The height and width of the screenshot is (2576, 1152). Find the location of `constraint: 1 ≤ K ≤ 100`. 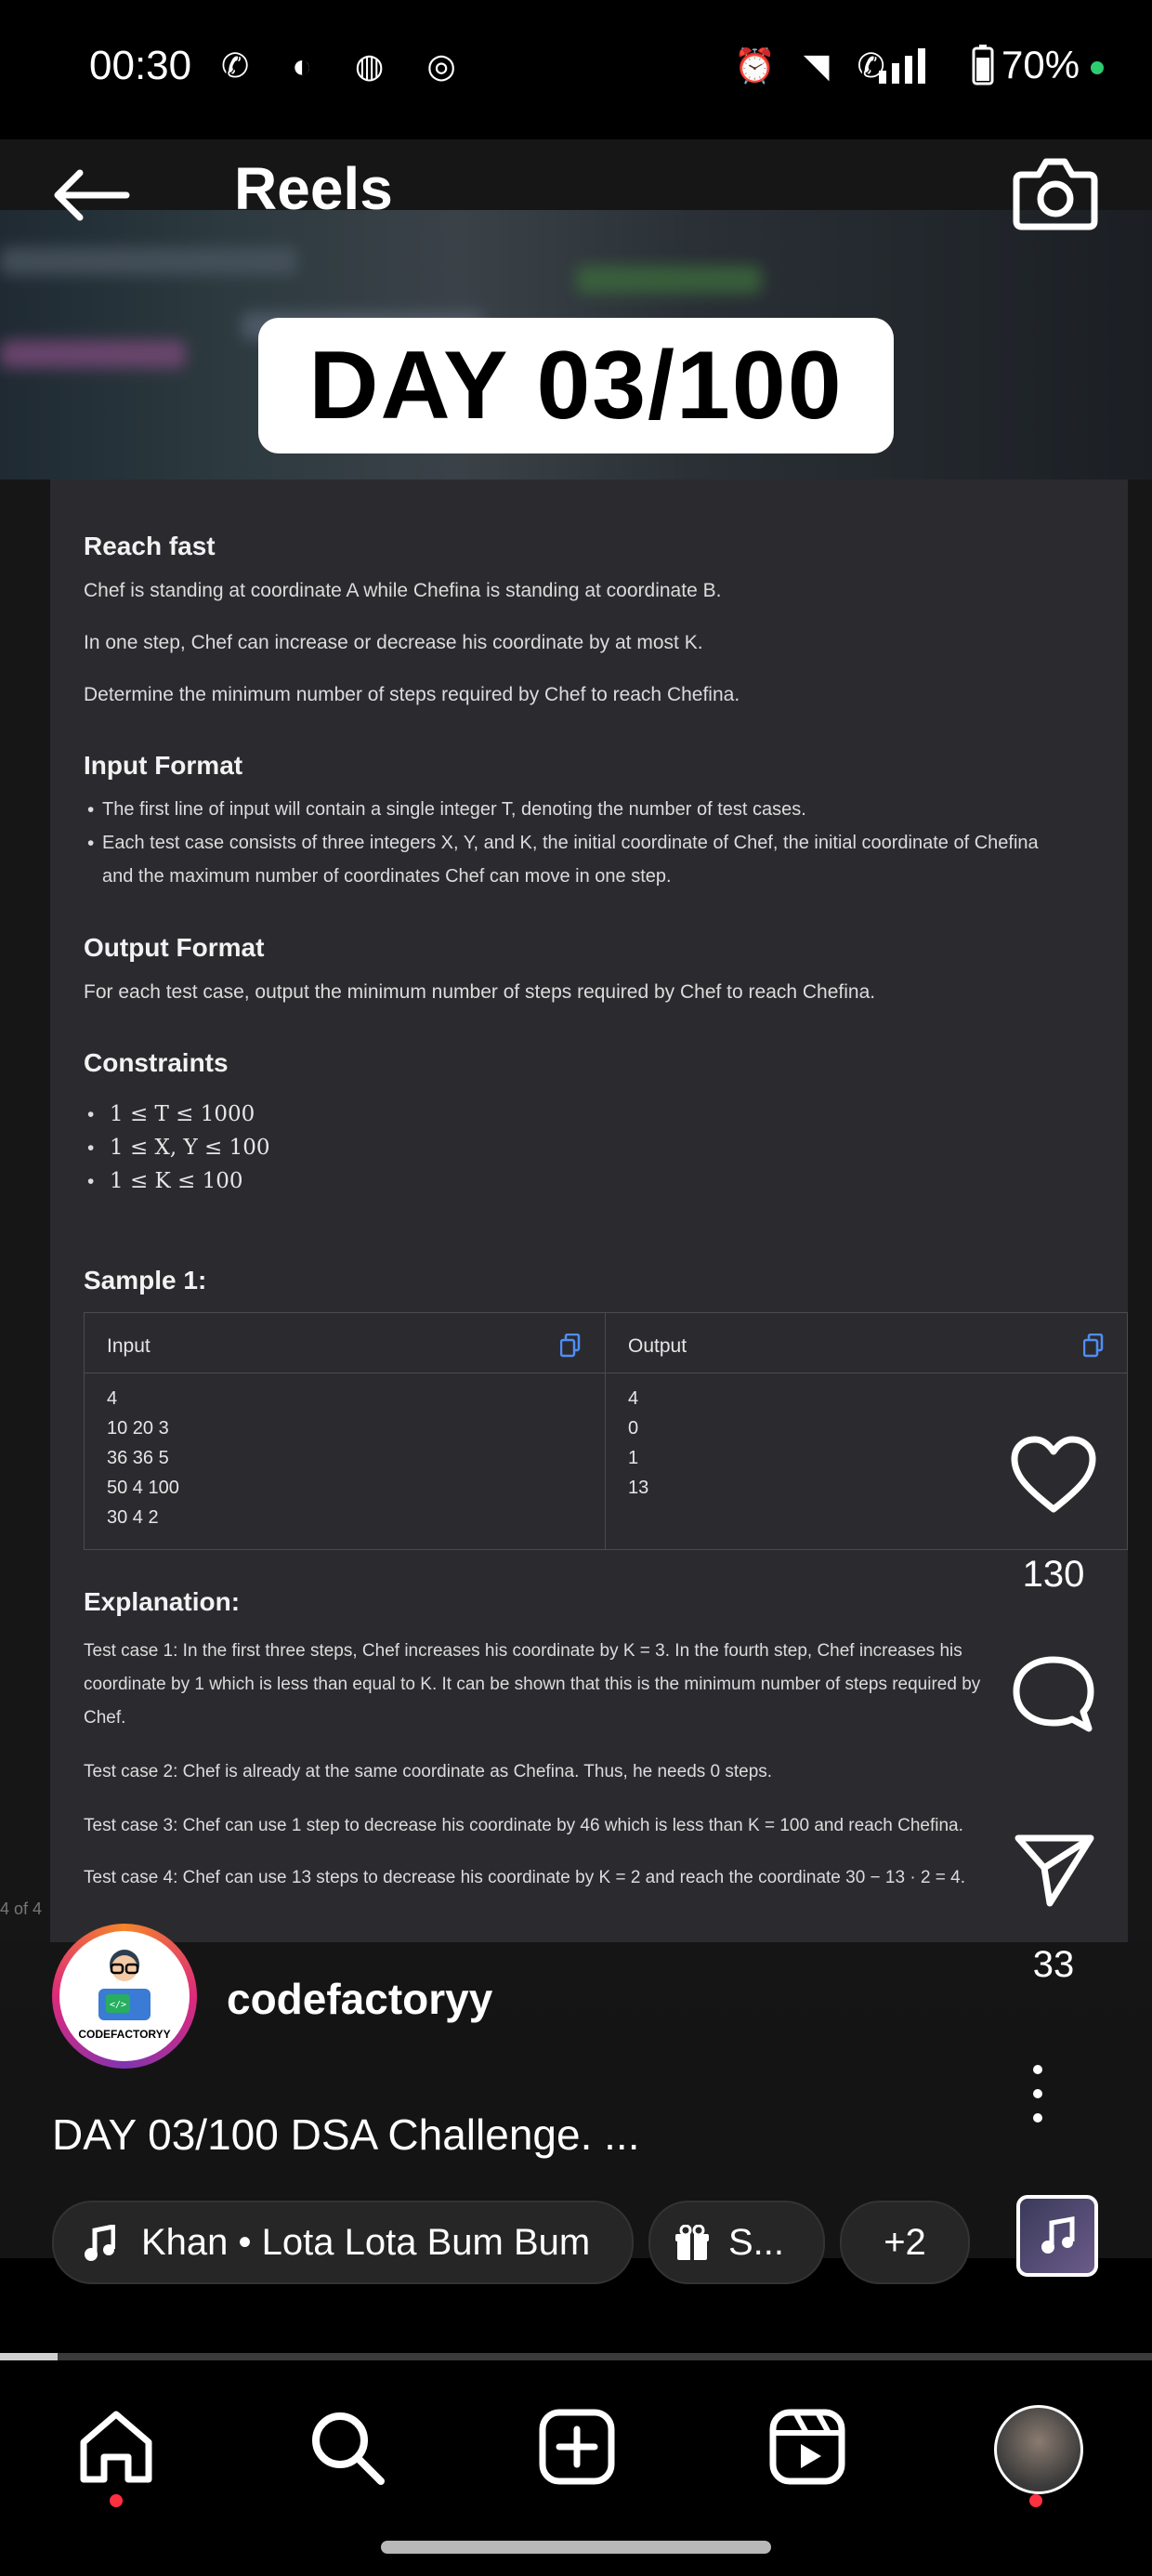

constraint: 1 ≤ K ≤ 100 is located at coordinates (176, 1181).